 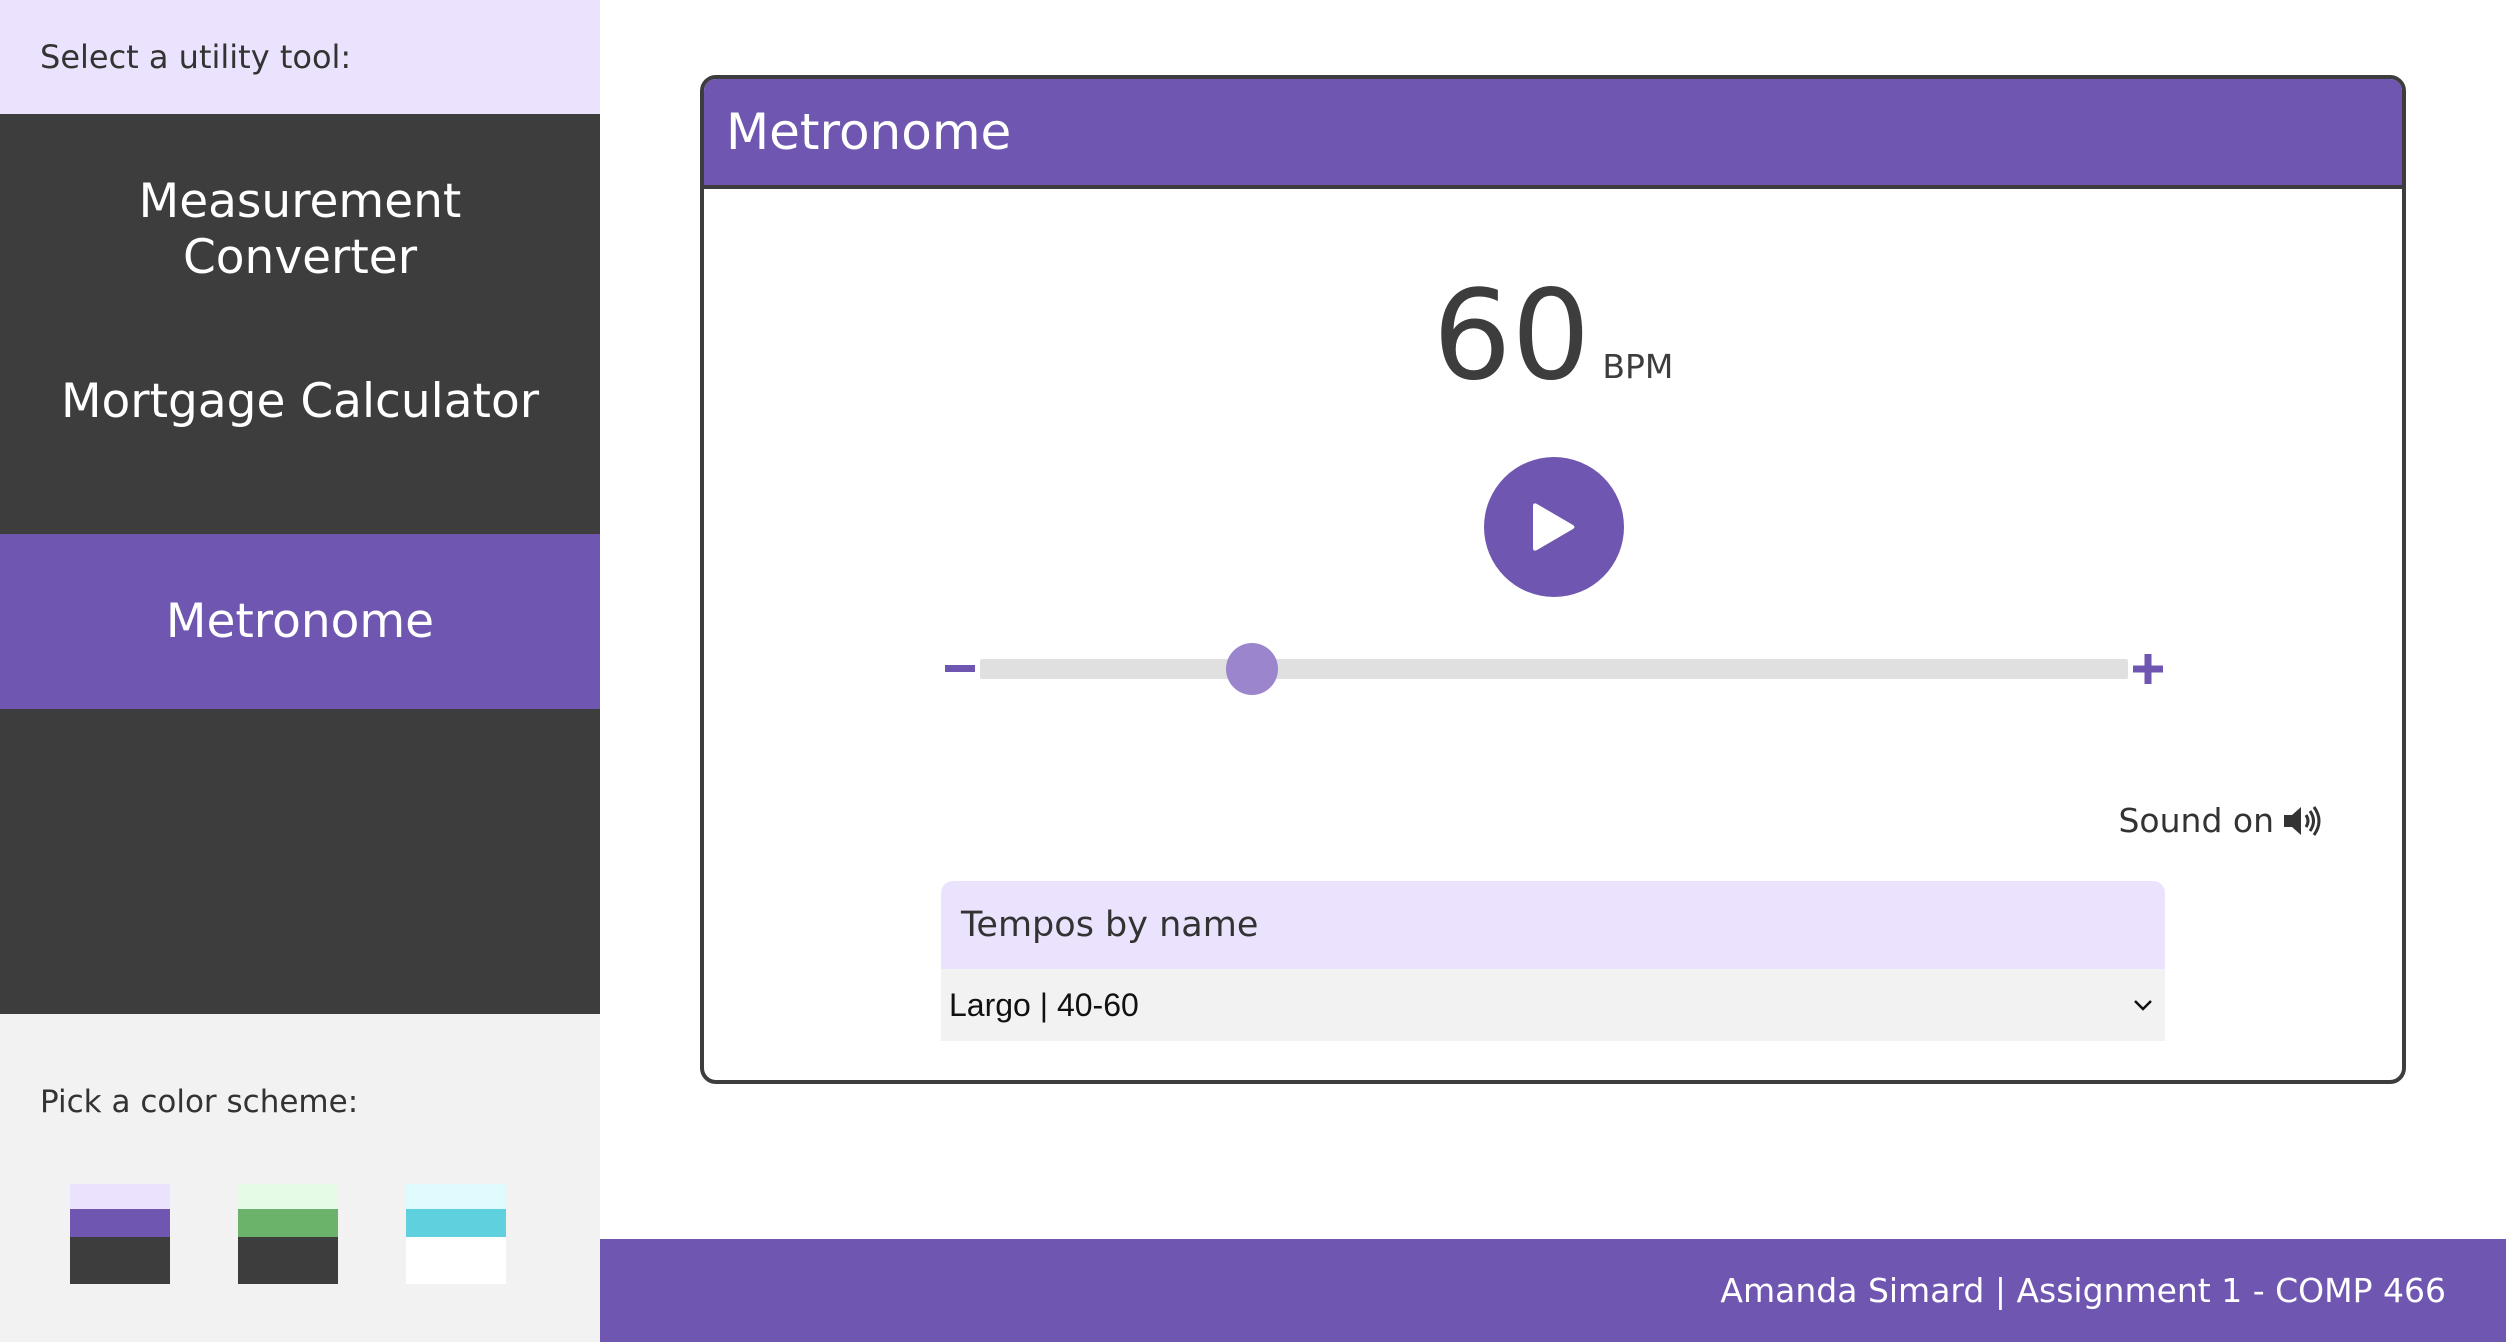 I want to click on increase-tempo-button, so click(x=2148, y=669).